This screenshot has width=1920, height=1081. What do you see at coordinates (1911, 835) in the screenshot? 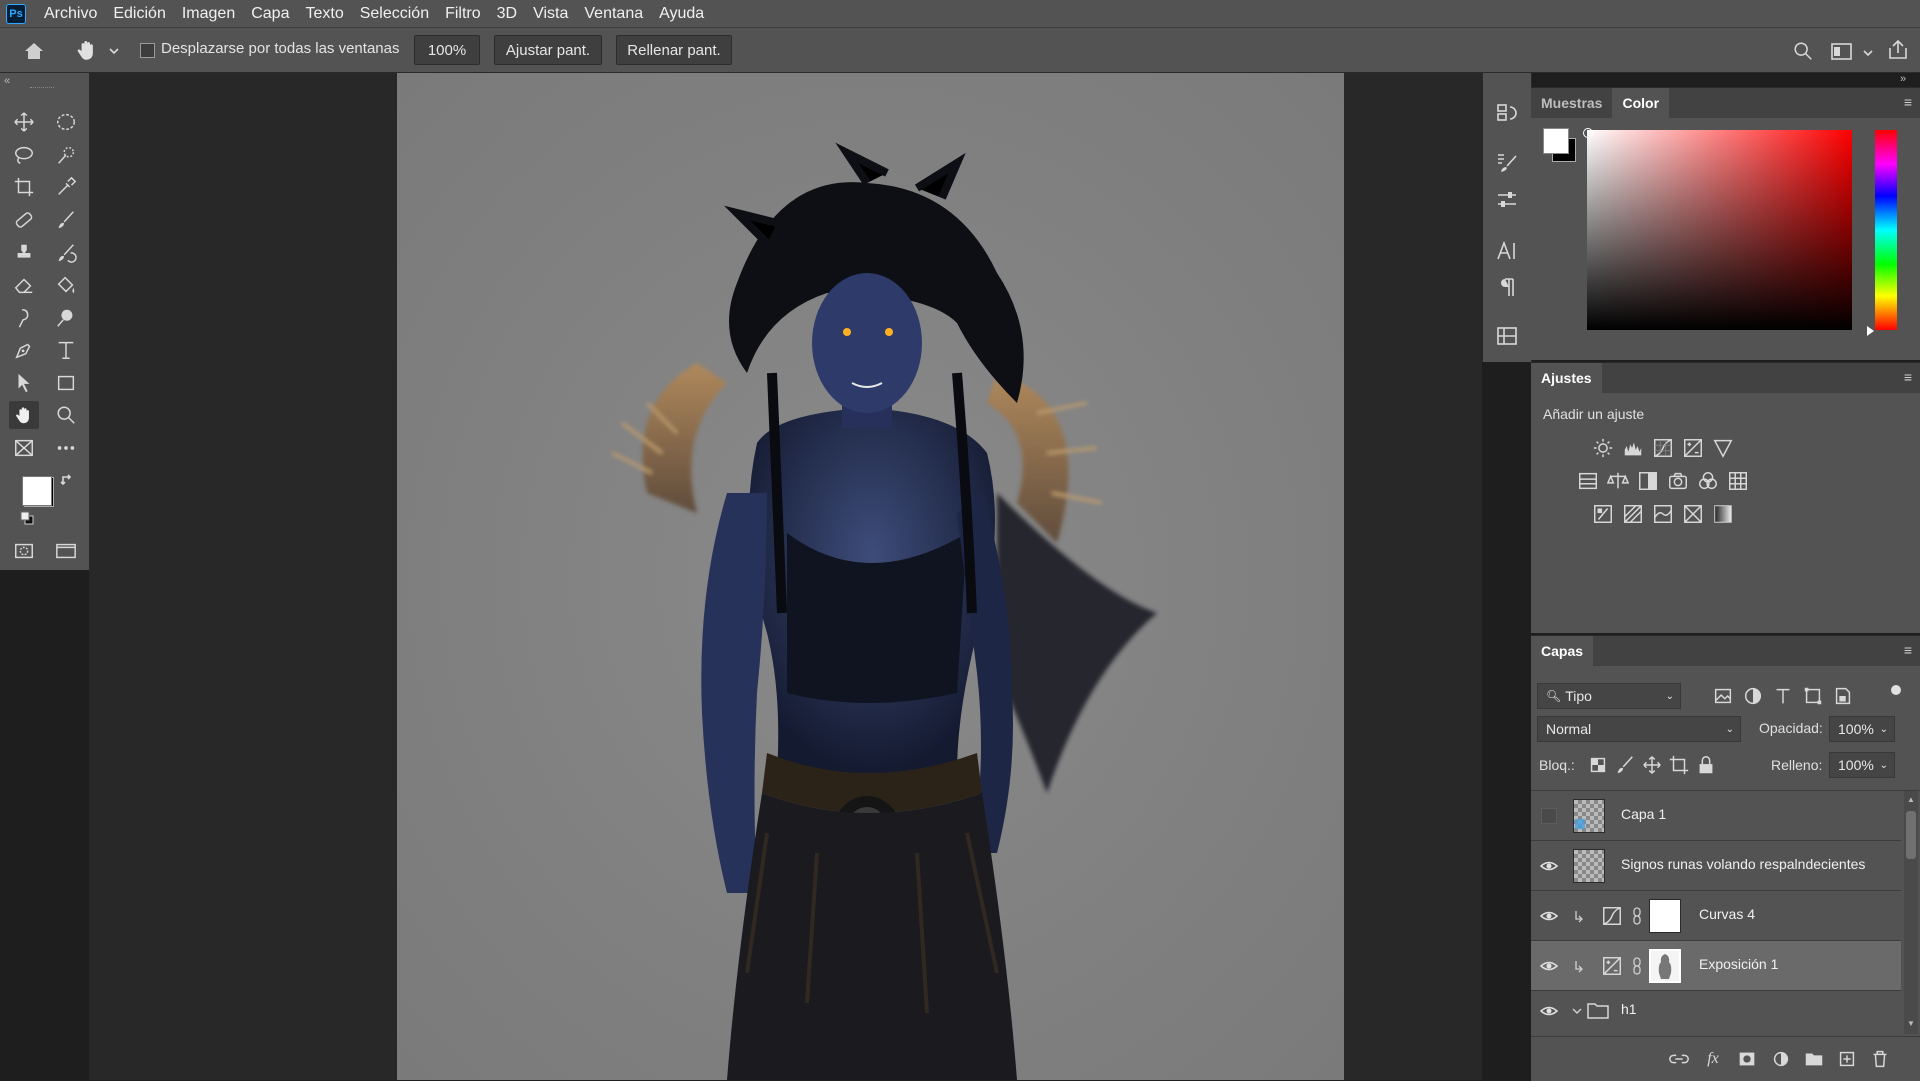
I see `scrollbar-thumb` at bounding box center [1911, 835].